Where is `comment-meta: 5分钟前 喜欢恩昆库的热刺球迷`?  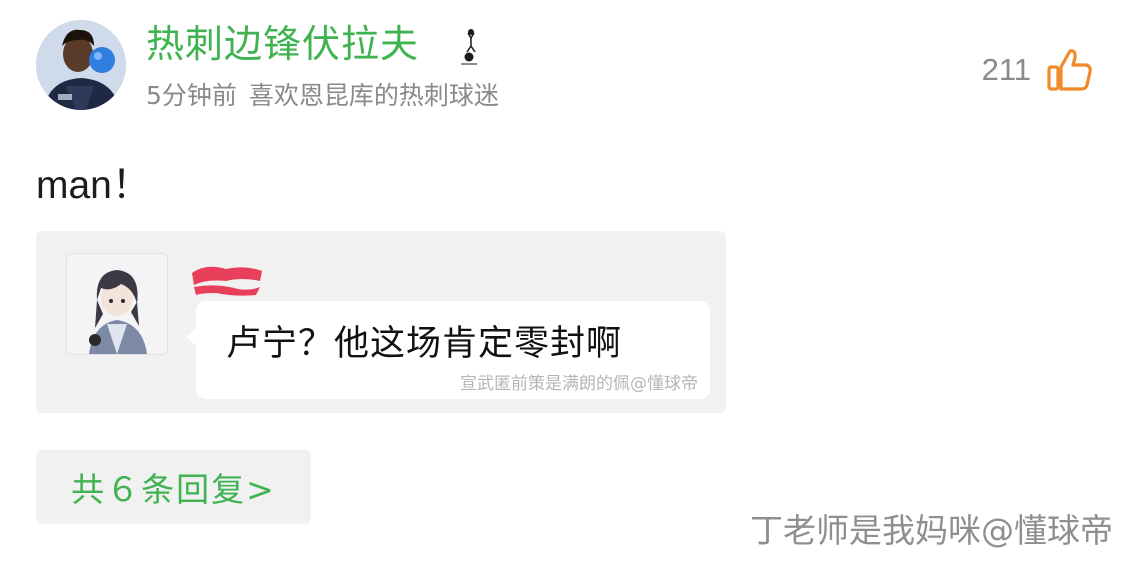
comment-meta: 5分钟前 喜欢恩昆库的热刺球迷 is located at coordinates (328, 96).